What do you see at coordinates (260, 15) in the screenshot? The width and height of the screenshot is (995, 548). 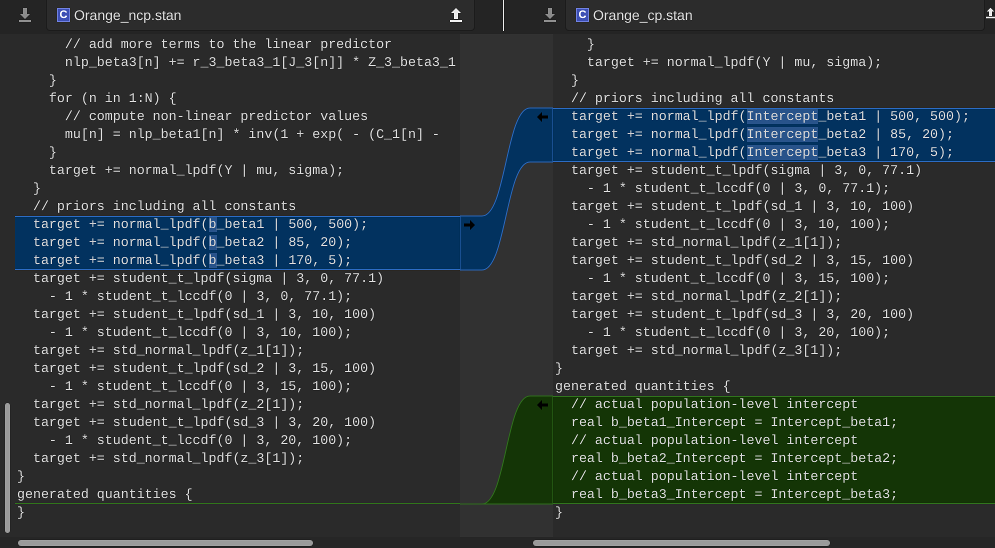 I see `file-selector: C Orange_ncp.stan` at bounding box center [260, 15].